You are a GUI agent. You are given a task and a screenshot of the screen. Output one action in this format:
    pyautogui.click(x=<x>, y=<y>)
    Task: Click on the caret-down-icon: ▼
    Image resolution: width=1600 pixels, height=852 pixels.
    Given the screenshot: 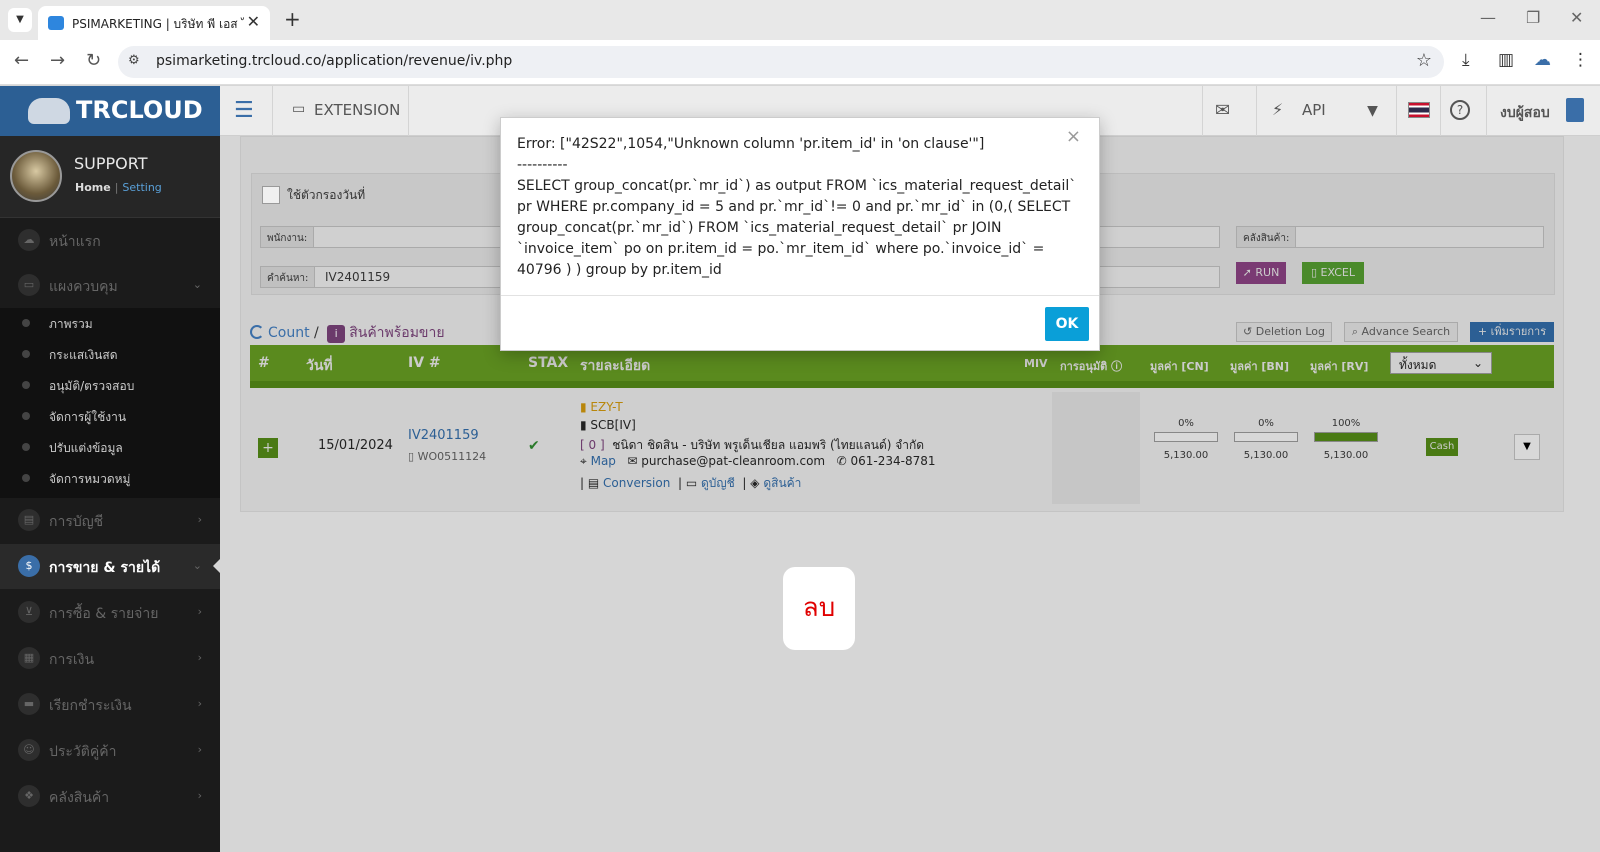 What is the action you would take?
    pyautogui.click(x=1372, y=111)
    